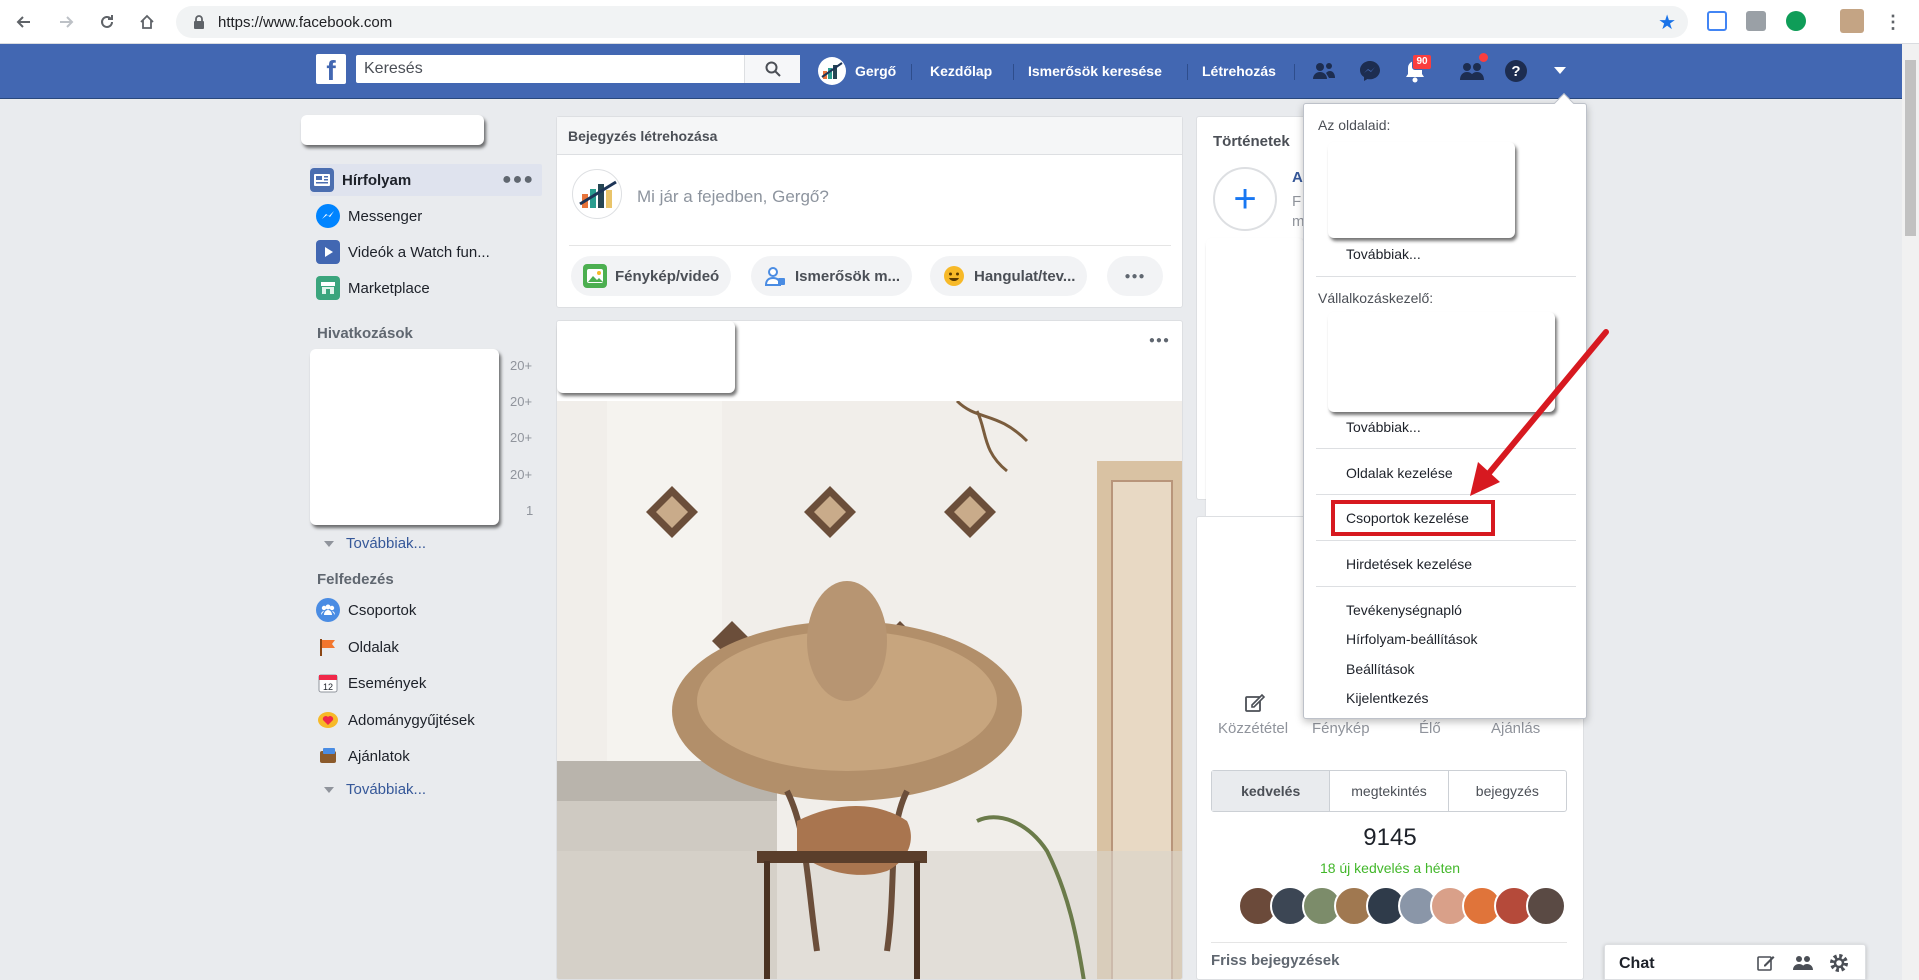  Describe the element at coordinates (107, 22) in the screenshot. I see `reload-icon` at that location.